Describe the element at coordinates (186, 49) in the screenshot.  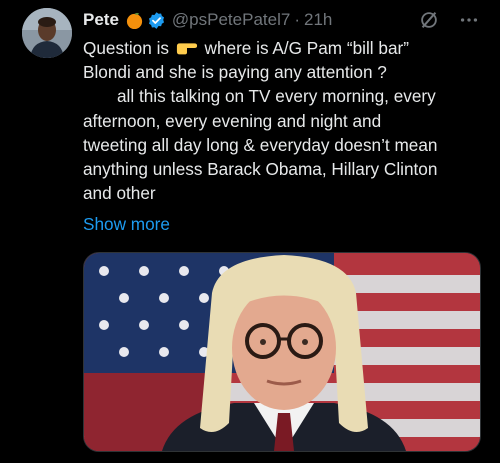
I see `pointing-right-icon` at that location.